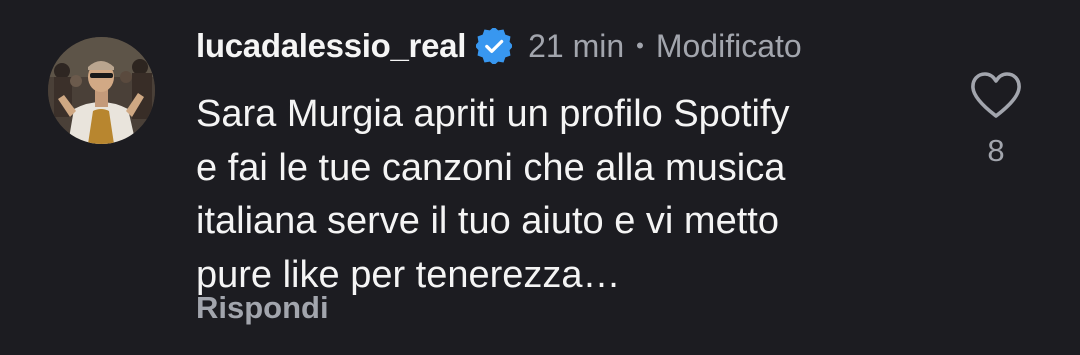 The width and height of the screenshot is (1080, 355). Describe the element at coordinates (494, 46) in the screenshot. I see `verified-badge-icon` at that location.